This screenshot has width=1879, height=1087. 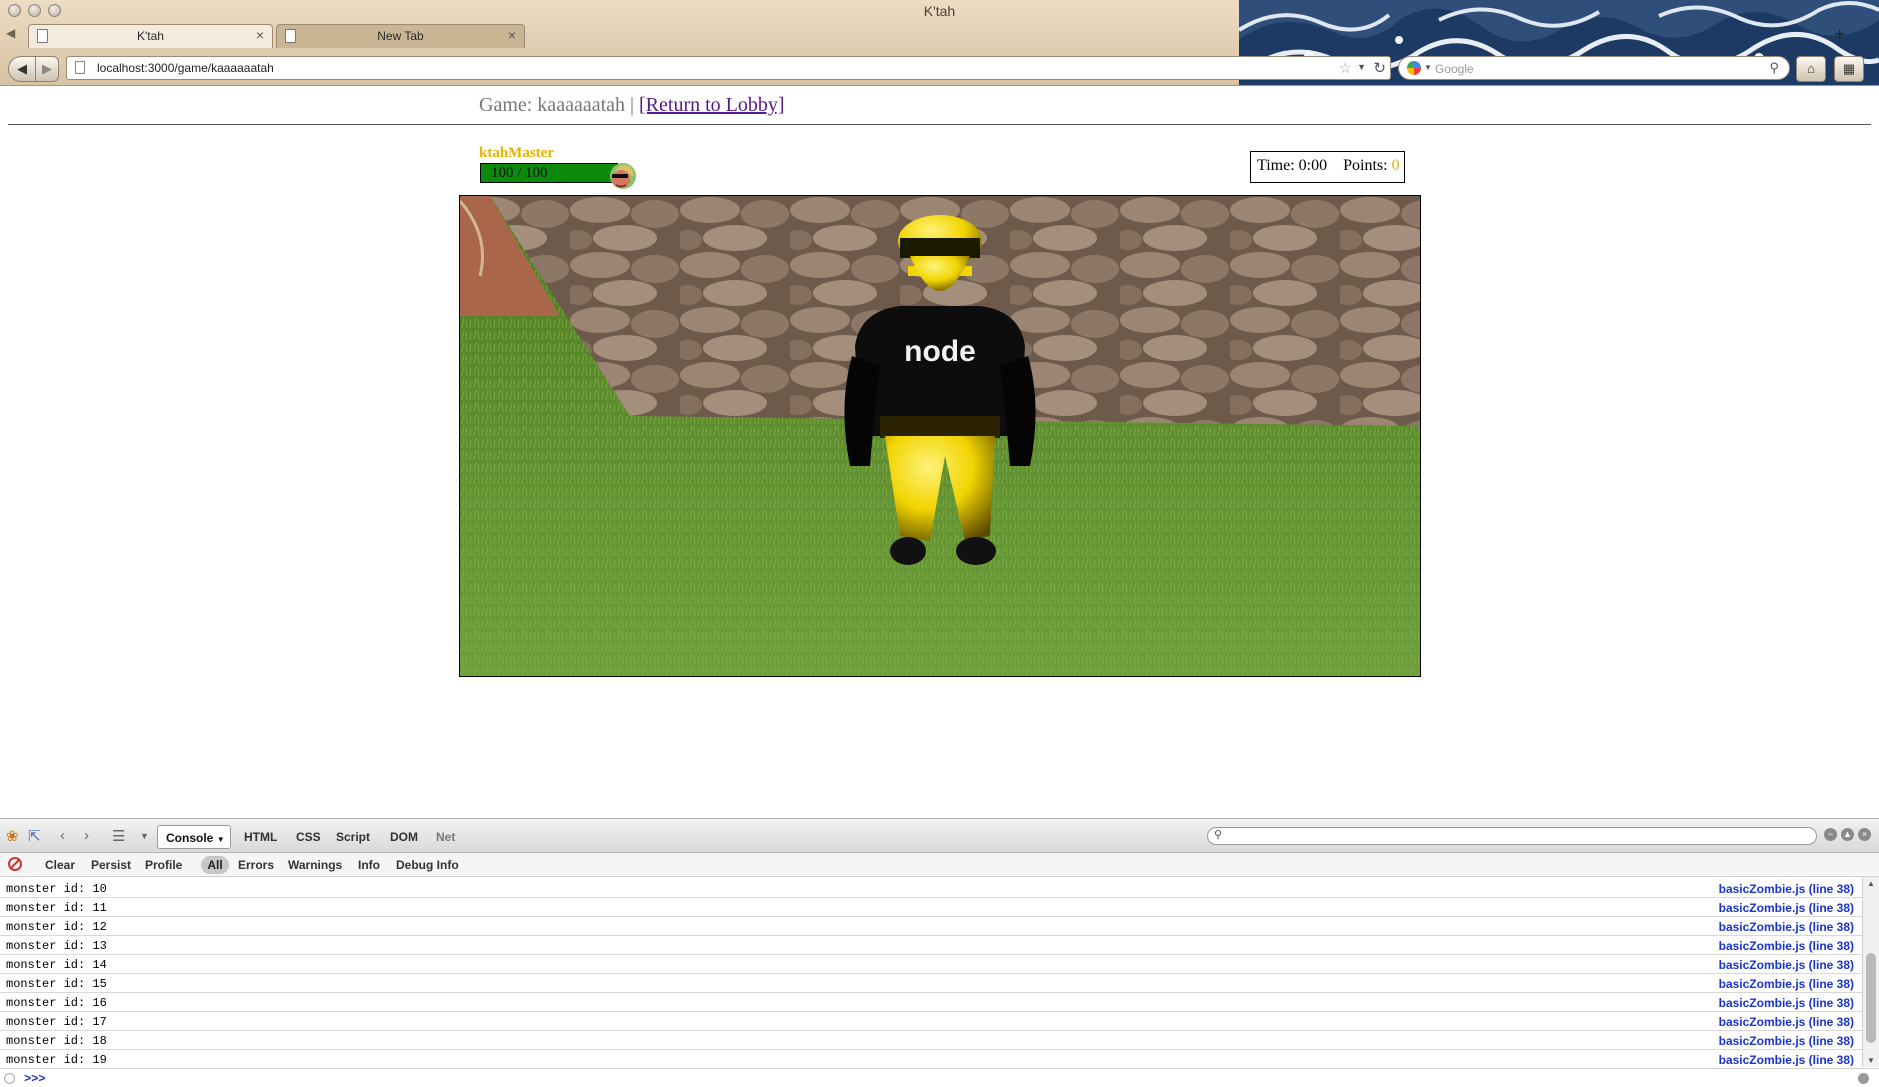 What do you see at coordinates (1849, 69) in the screenshot?
I see `extension-button: ▦` at bounding box center [1849, 69].